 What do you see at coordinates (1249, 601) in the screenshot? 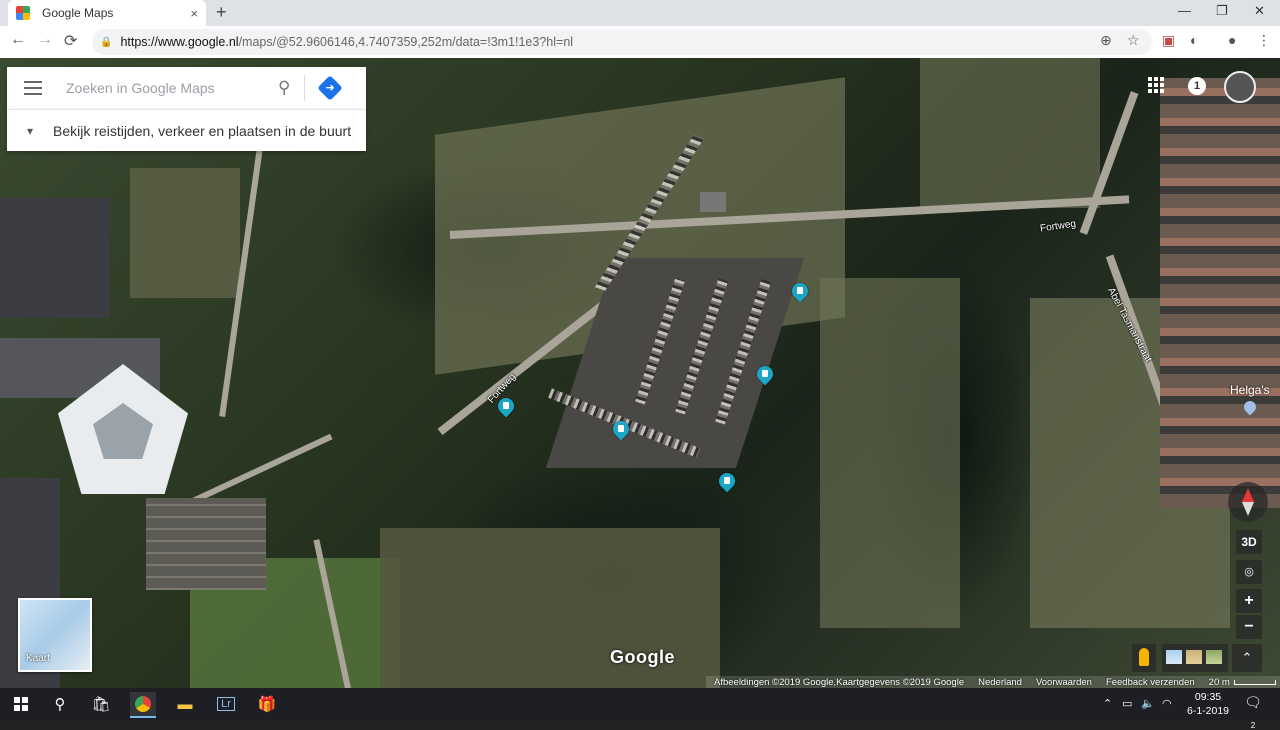
I see `zoom-in-button: +` at bounding box center [1249, 601].